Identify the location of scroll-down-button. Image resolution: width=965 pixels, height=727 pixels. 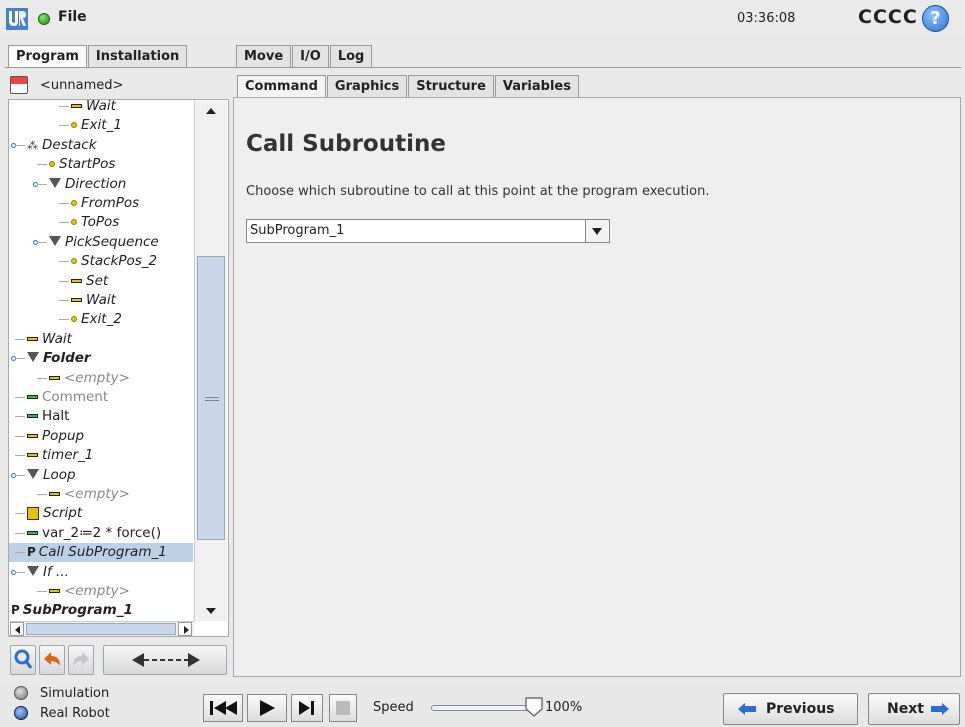
(211, 611).